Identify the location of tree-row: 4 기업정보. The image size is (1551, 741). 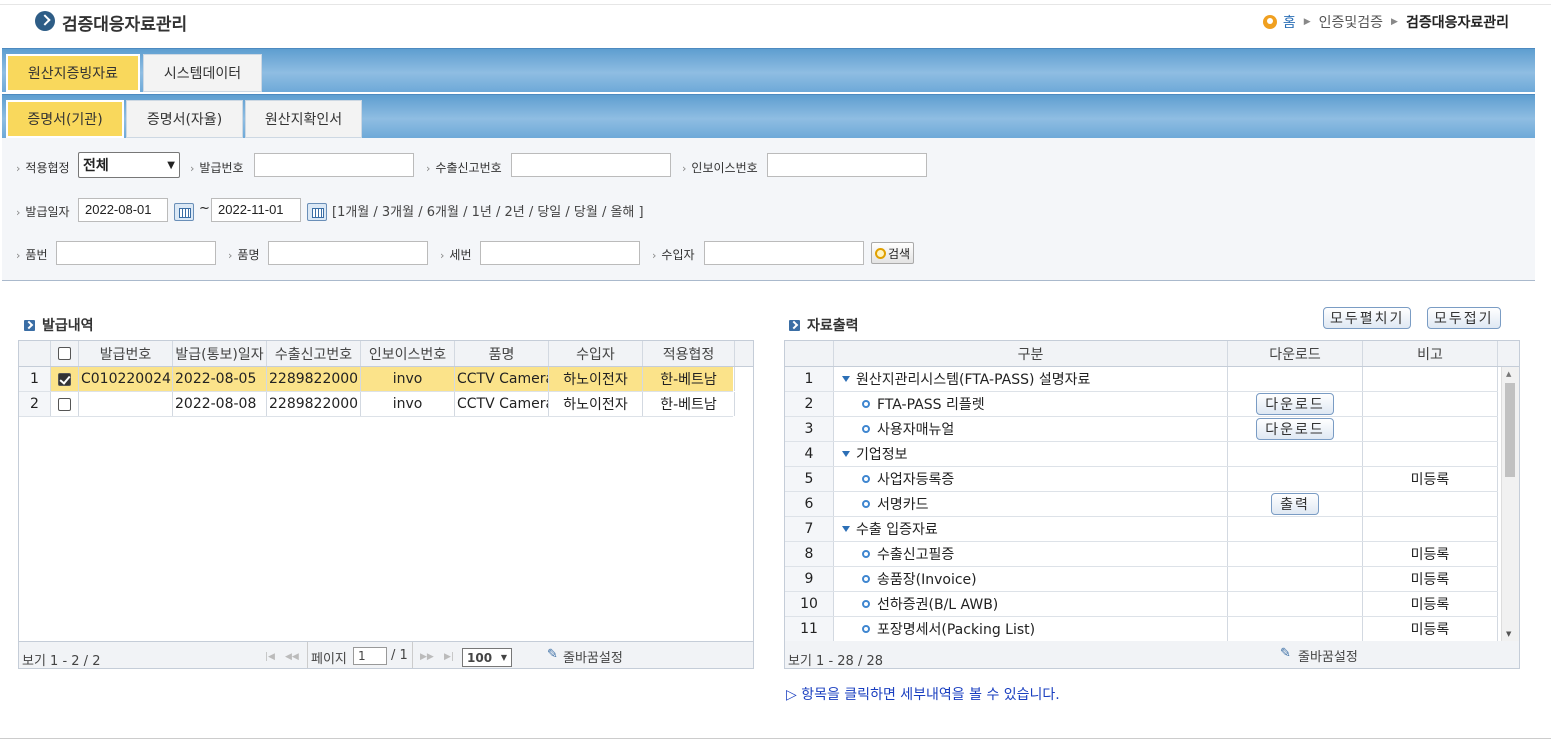
(1141, 454).